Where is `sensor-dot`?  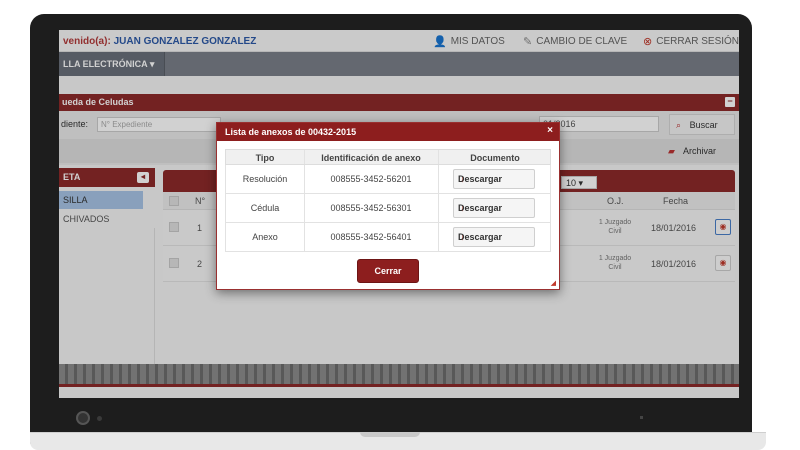 sensor-dot is located at coordinates (641, 417).